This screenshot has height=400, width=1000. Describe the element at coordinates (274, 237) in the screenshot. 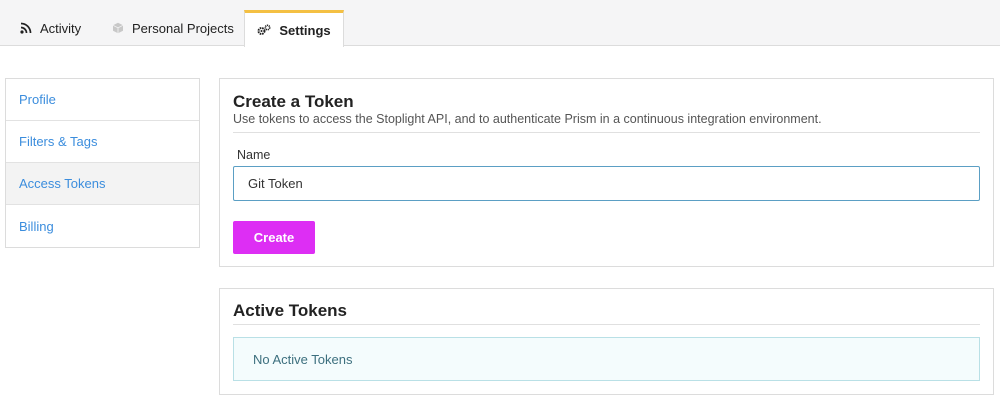

I see `create-button: Create` at that location.